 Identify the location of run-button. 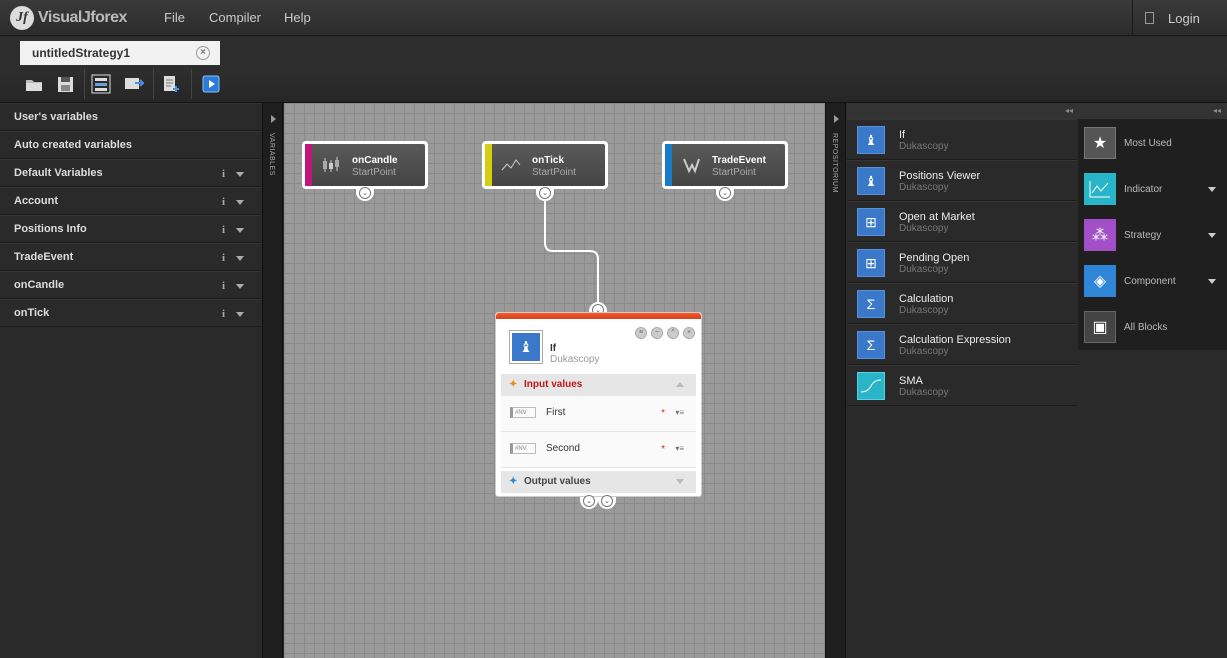
(211, 84).